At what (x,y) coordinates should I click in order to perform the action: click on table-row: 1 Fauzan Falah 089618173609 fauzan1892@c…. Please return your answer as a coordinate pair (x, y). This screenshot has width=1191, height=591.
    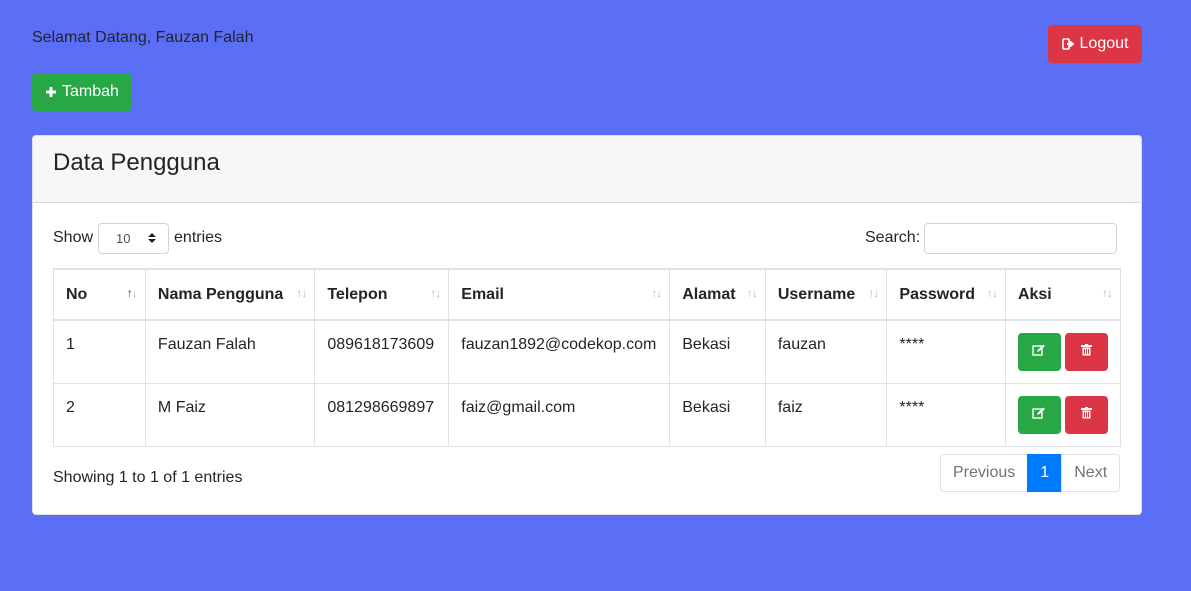
    Looking at the image, I should click on (587, 351).